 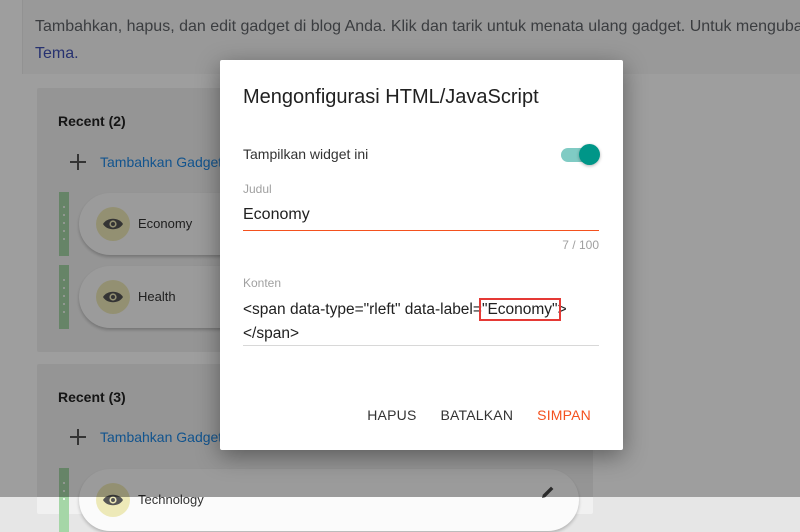 I want to click on show-widget-label: Tampilkan widget ini, so click(x=306, y=154).